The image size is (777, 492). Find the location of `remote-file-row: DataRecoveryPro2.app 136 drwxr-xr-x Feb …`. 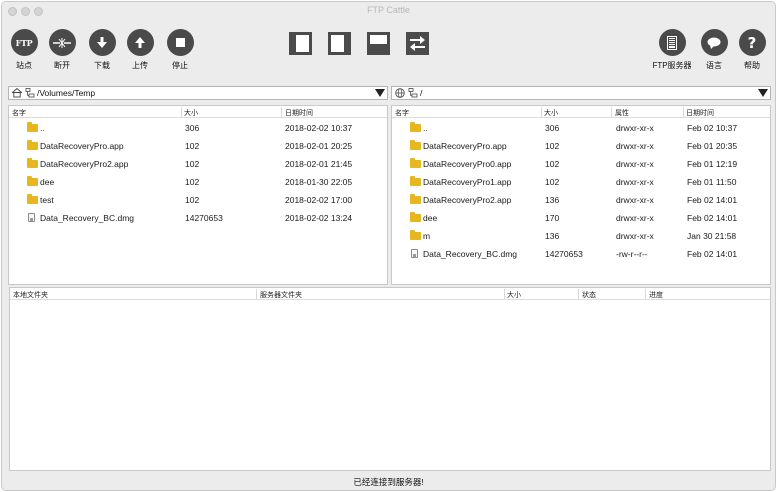

remote-file-row: DataRecoveryPro2.app 136 drwxr-xr-x Feb … is located at coordinates (581, 200).